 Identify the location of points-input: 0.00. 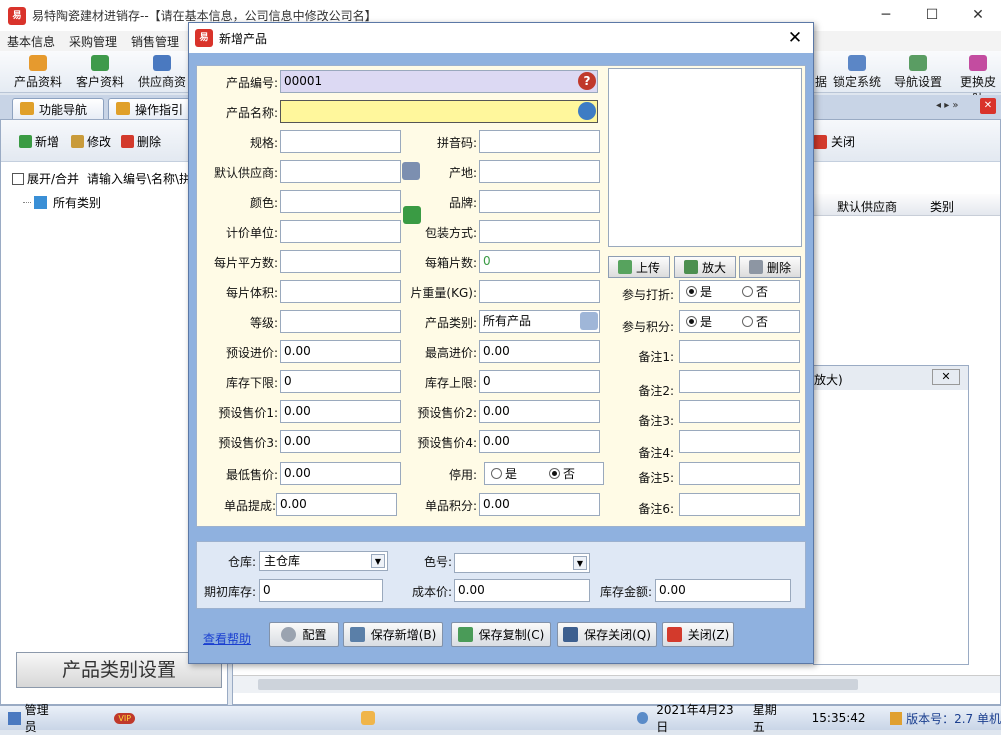
(539, 504).